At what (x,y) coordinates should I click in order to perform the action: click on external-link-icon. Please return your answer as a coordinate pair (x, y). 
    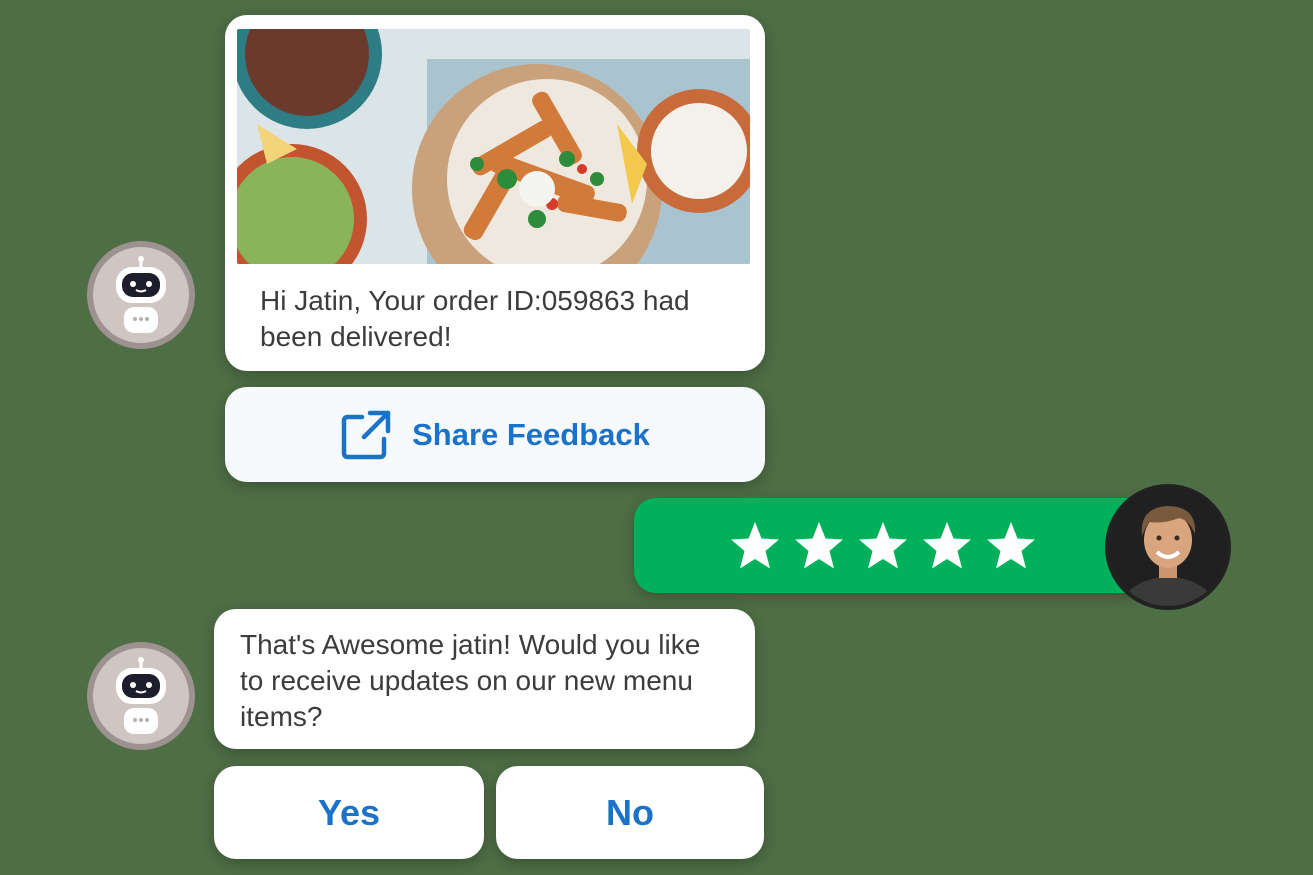
    Looking at the image, I should click on (366, 435).